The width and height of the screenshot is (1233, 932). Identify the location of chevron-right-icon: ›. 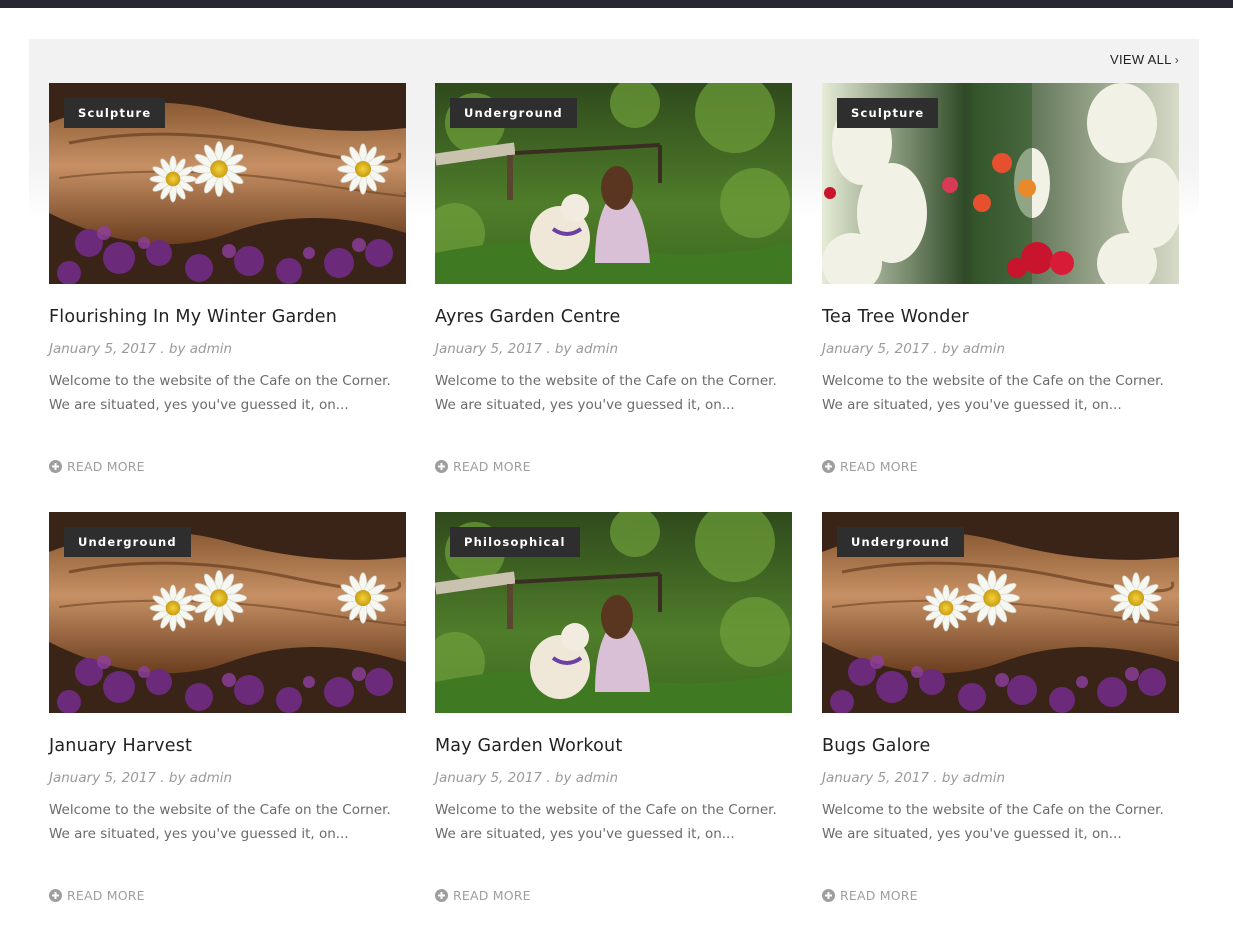
(1176, 59).